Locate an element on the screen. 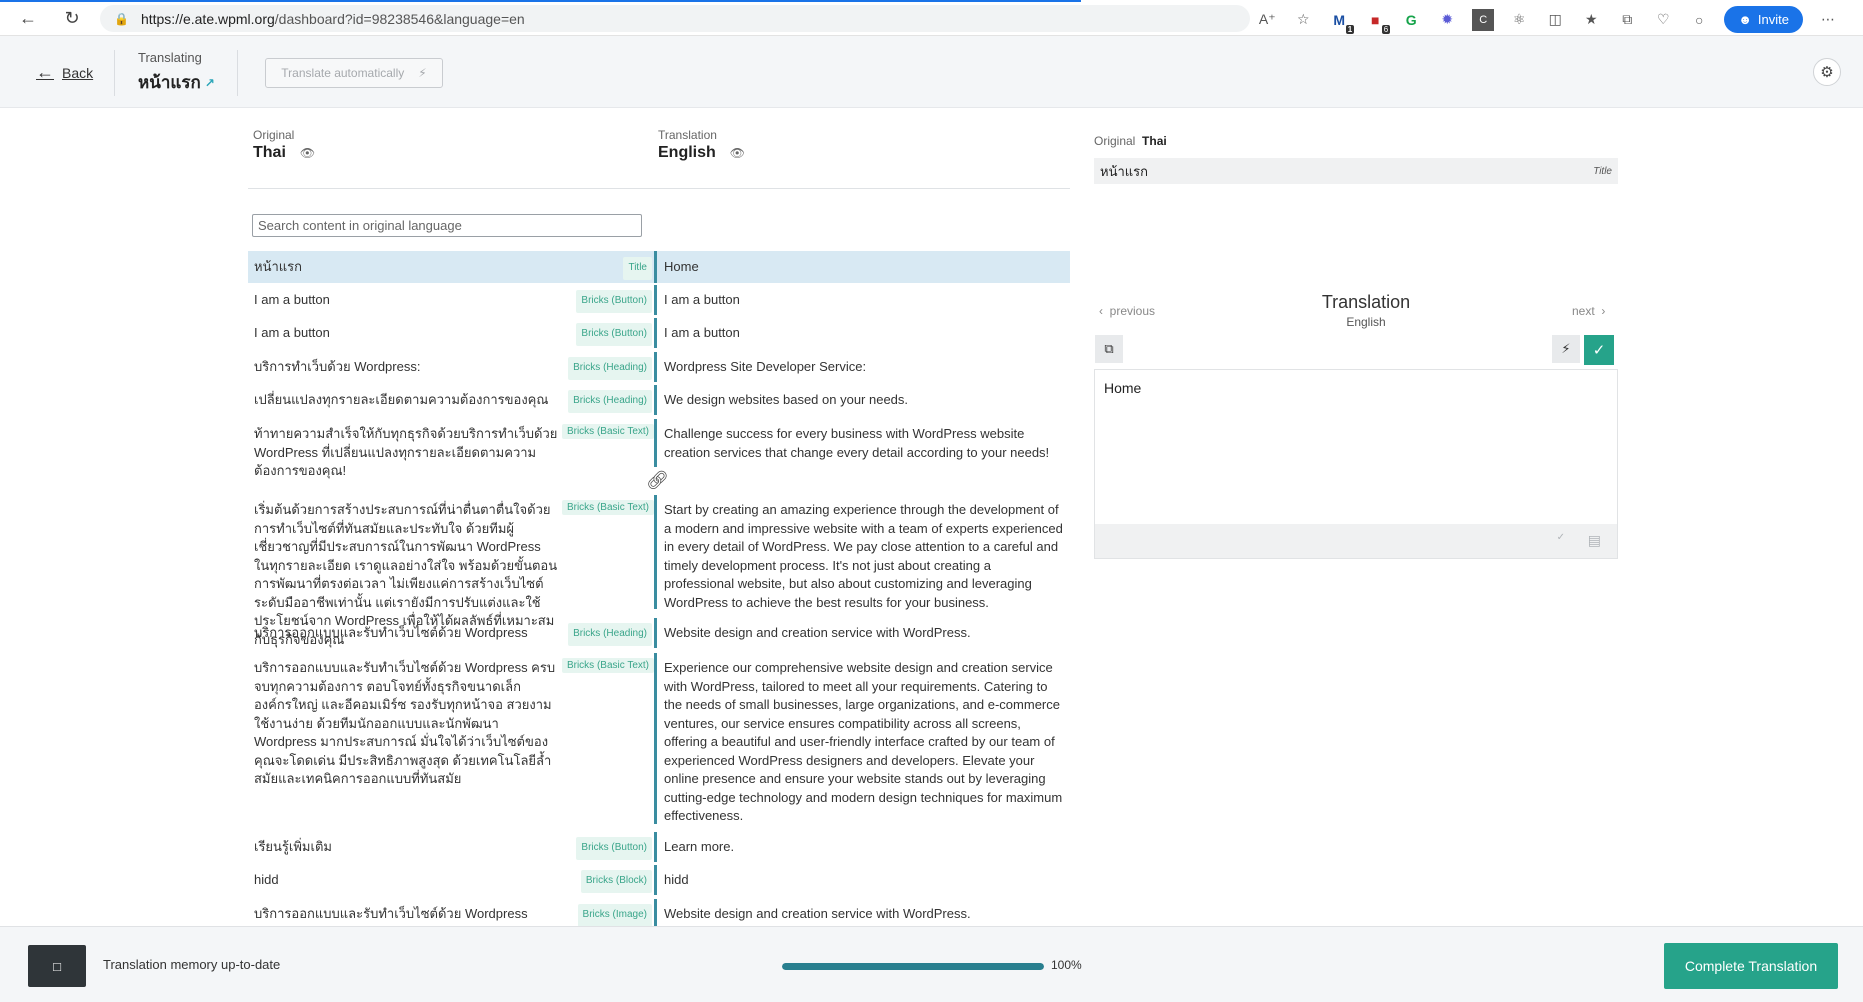 This screenshot has height=1002, width=1863. read-aloud-icon: A⁺ is located at coordinates (1267, 20).